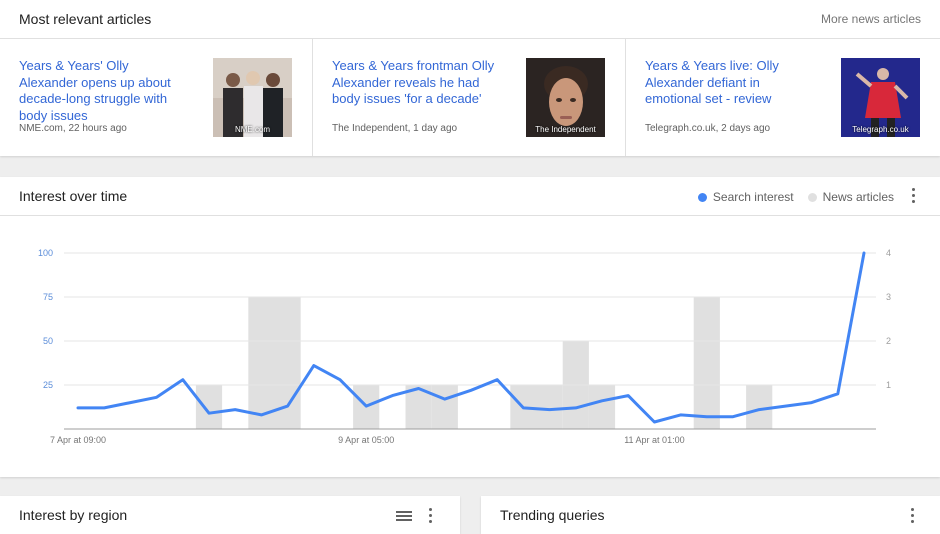  What do you see at coordinates (78, 440) in the screenshot?
I see `x-tick-label: 7 Apr at 09:00` at bounding box center [78, 440].